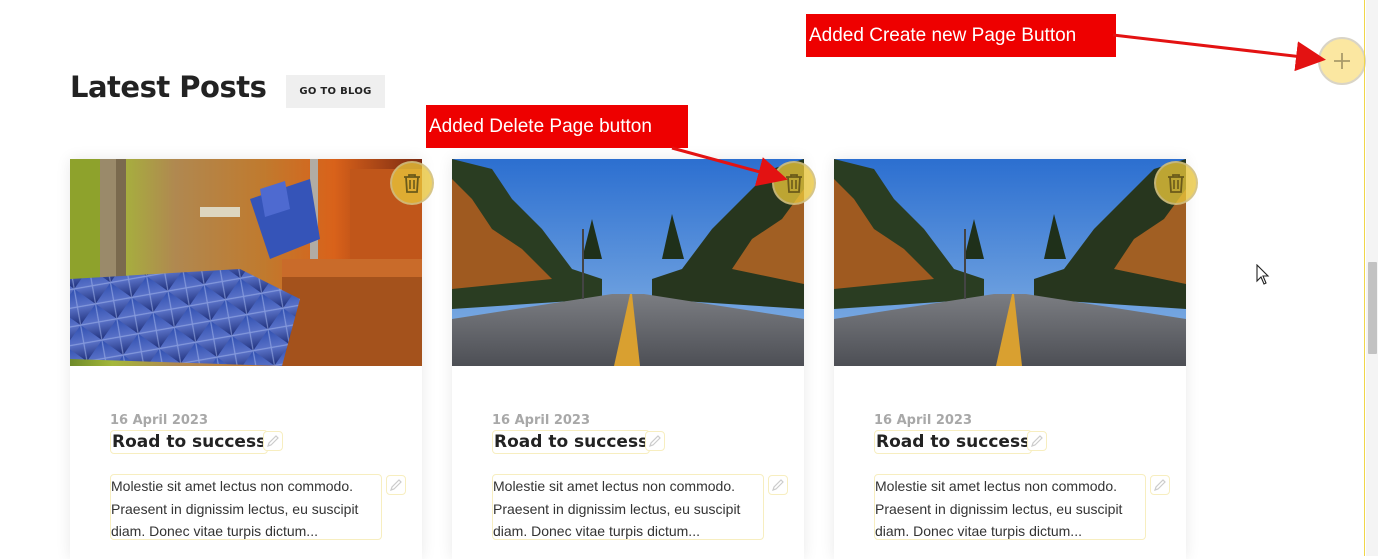  Describe the element at coordinates (1372, 308) in the screenshot. I see `scrollbar-thumb` at that location.